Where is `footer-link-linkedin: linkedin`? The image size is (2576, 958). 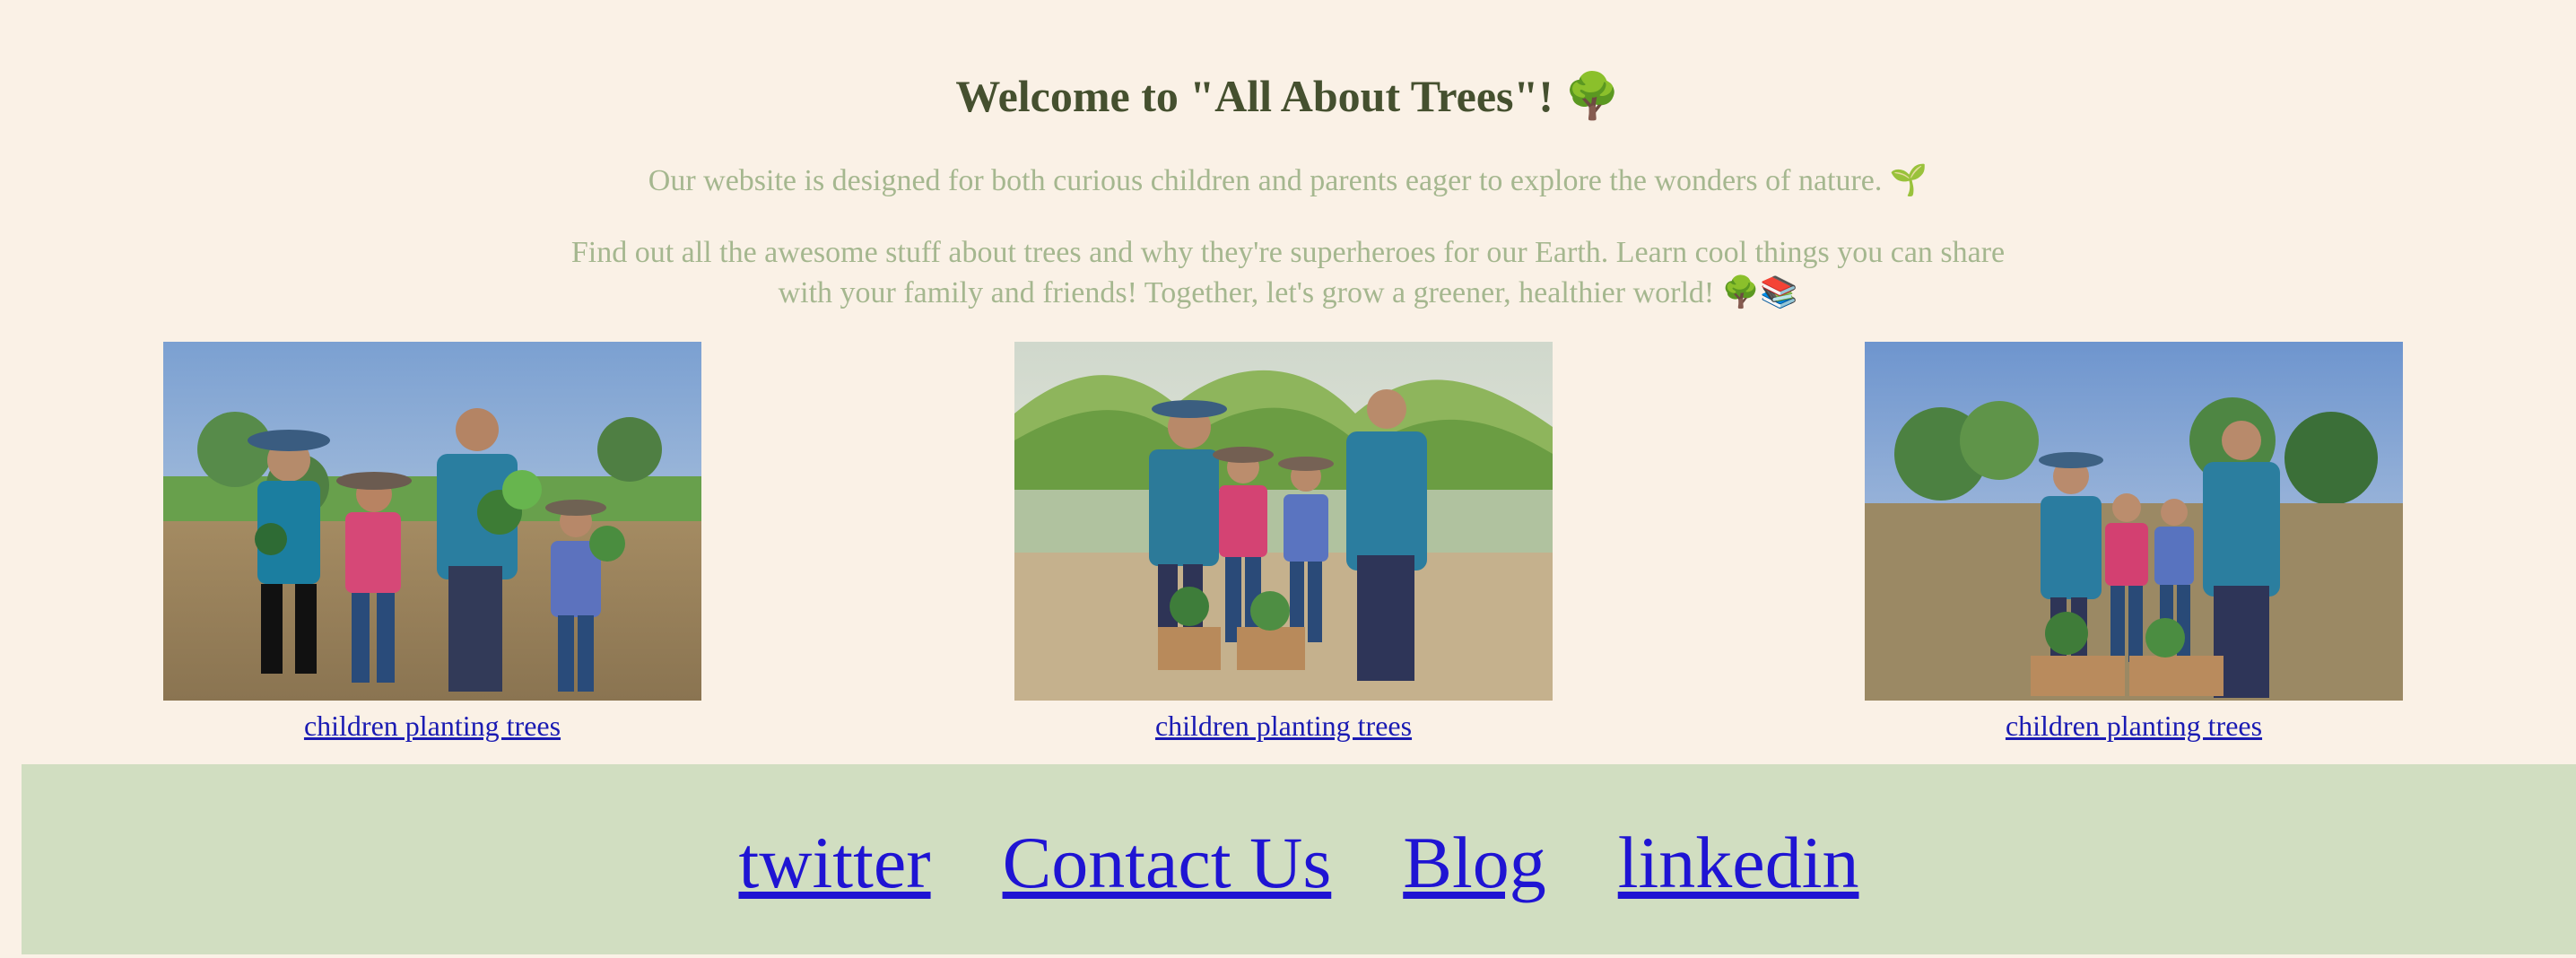 footer-link-linkedin: linkedin is located at coordinates (1738, 863).